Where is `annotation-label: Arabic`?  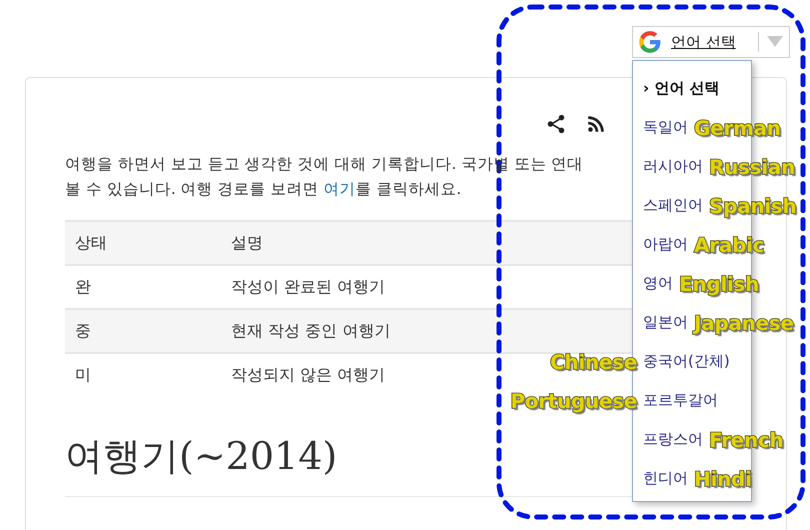 annotation-label: Arabic is located at coordinates (729, 244).